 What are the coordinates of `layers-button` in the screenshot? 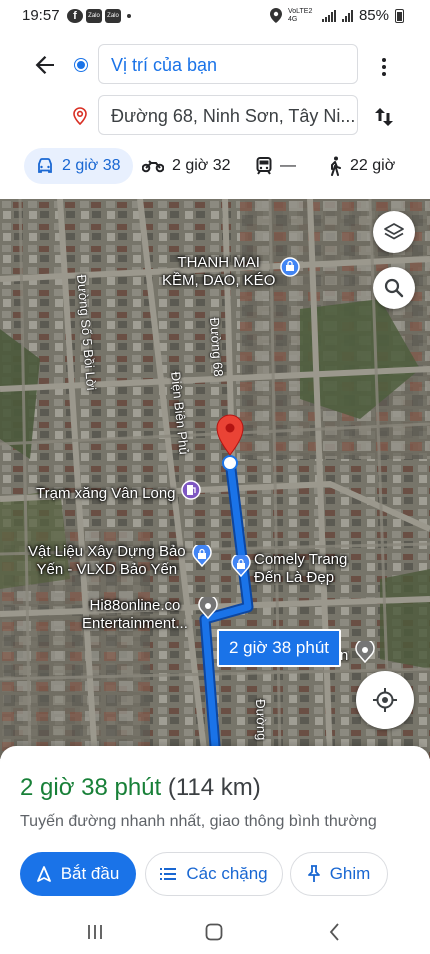 It's located at (394, 232).